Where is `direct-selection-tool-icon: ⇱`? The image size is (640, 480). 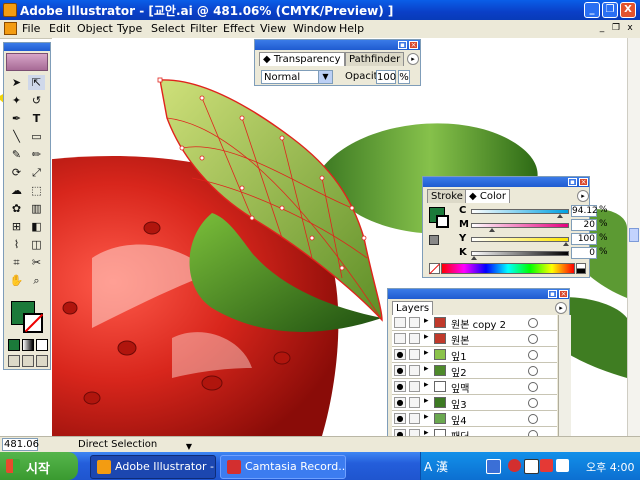 direct-selection-tool-icon: ⇱ is located at coordinates (36, 82).